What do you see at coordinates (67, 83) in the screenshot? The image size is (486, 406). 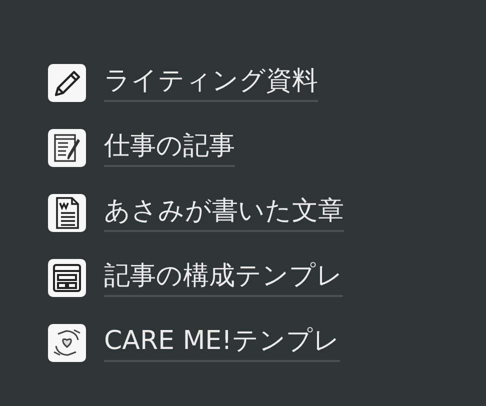 I see `pencil-icon` at bounding box center [67, 83].